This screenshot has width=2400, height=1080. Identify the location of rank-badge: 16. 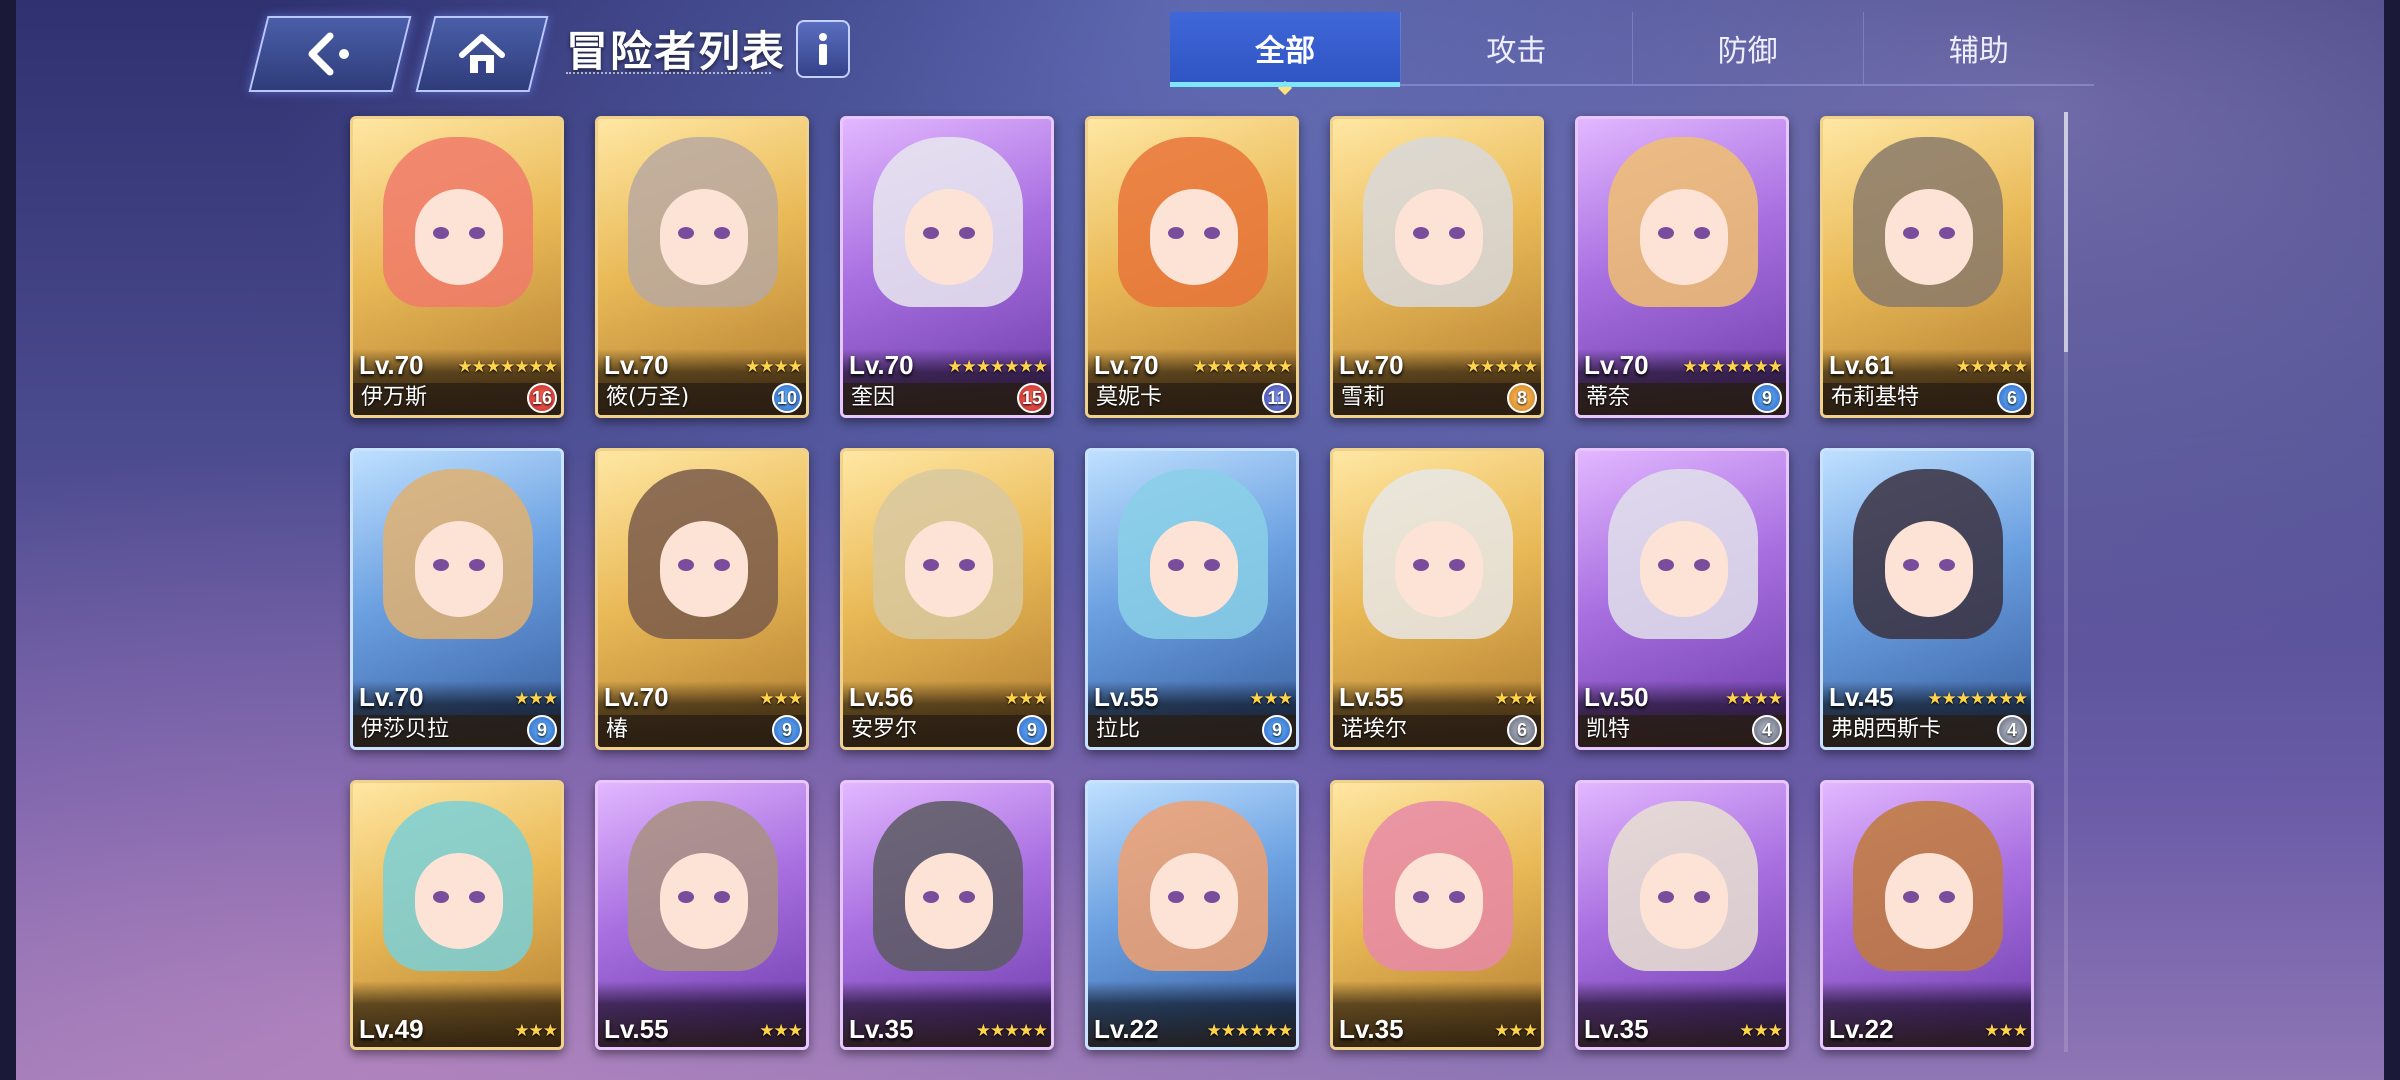
(542, 398).